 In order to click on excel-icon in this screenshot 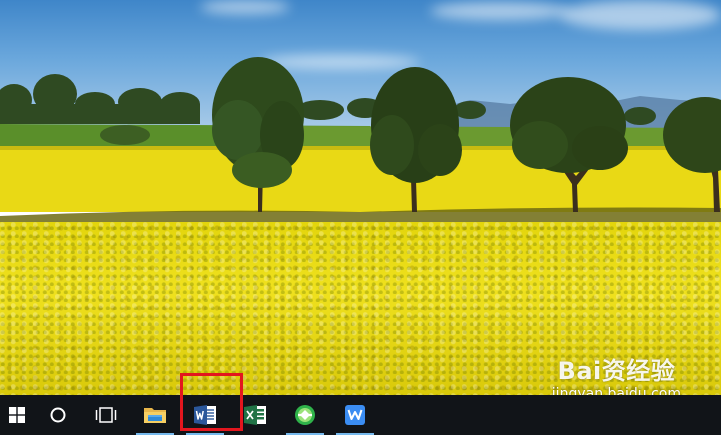, I will do `click(255, 415)`.